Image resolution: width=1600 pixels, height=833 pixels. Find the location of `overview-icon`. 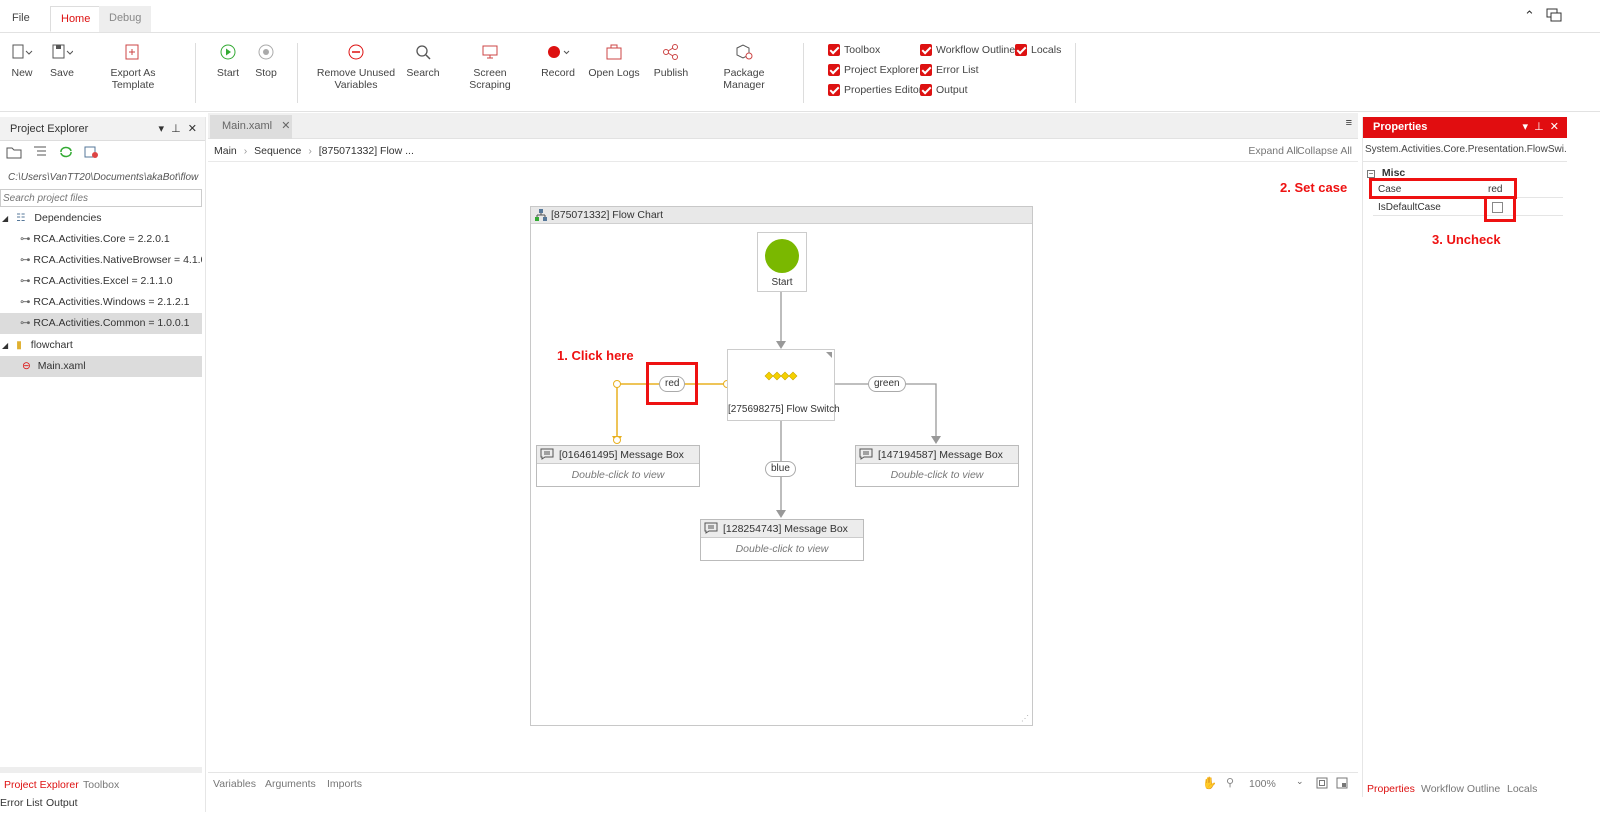

overview-icon is located at coordinates (1342, 784).